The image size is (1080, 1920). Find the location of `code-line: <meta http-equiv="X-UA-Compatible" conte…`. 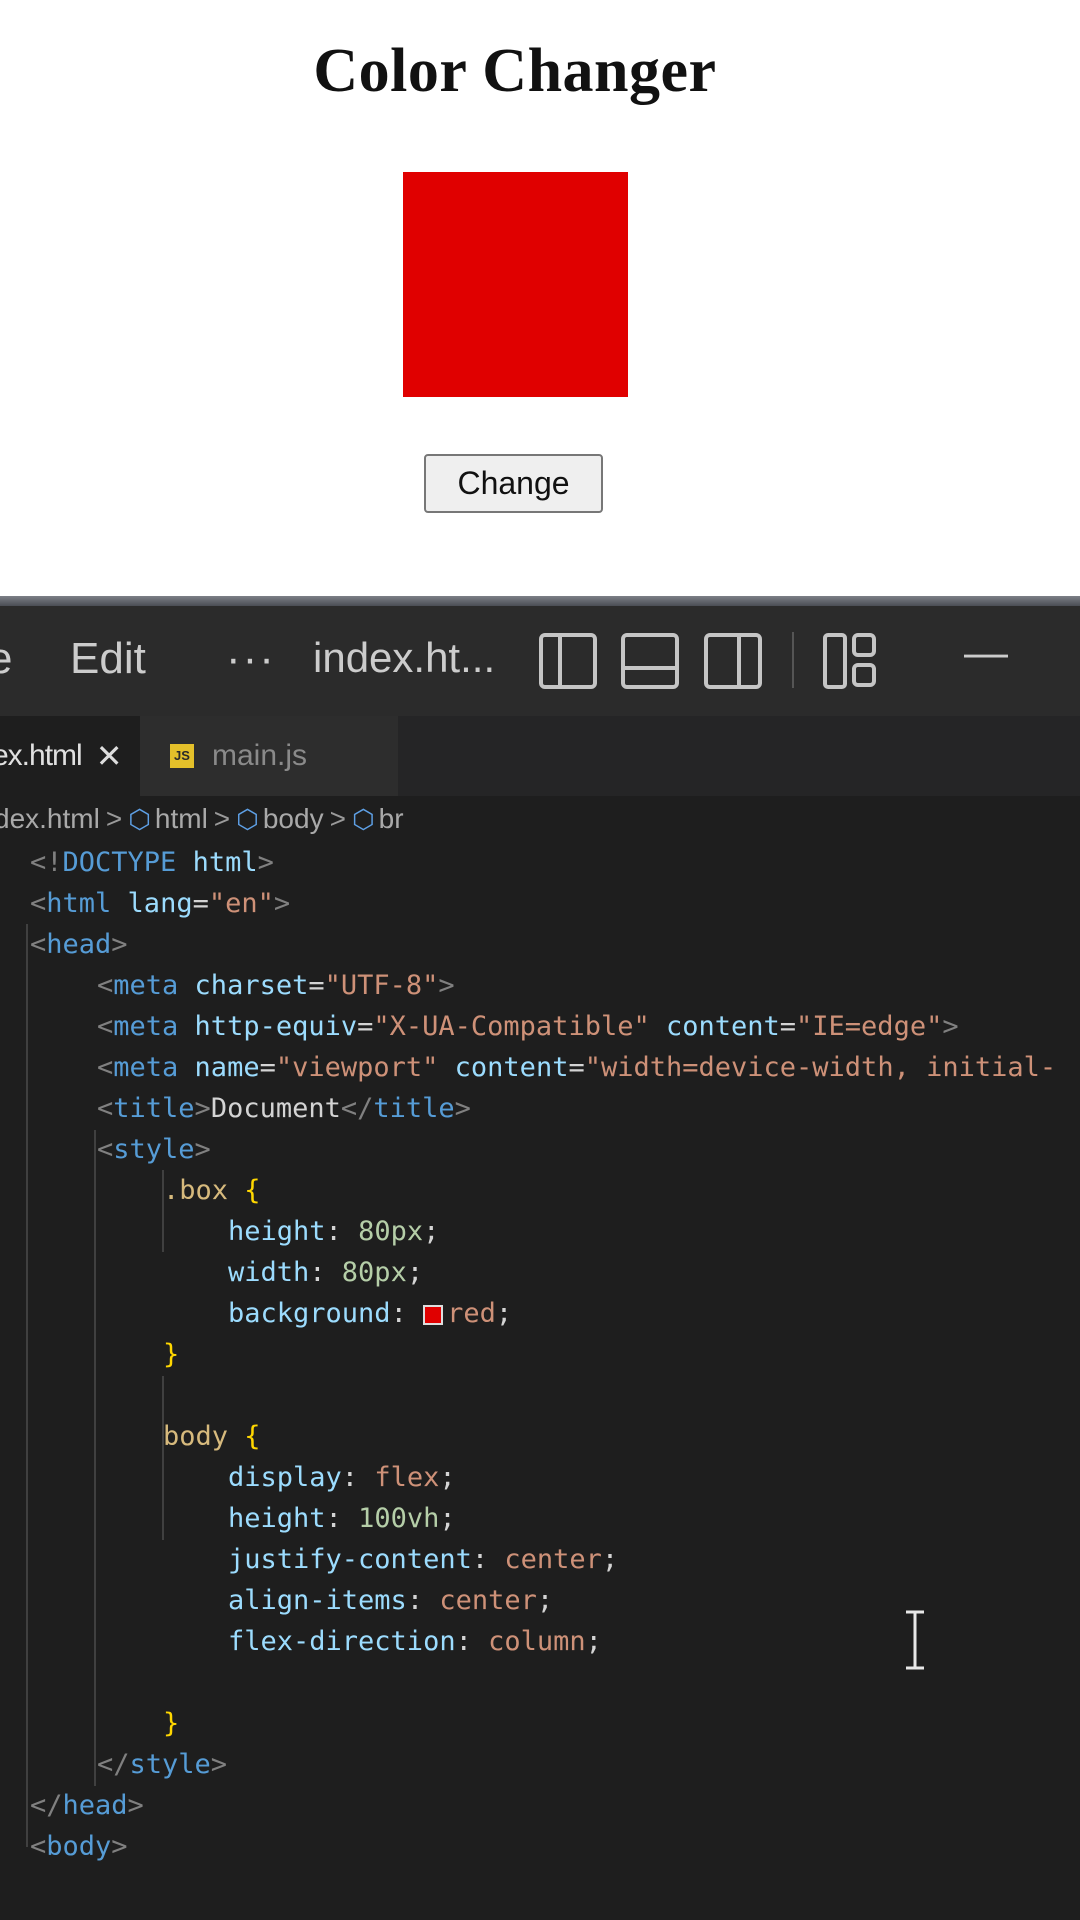

code-line: <meta http-equiv="X-UA-Compatible" conte… is located at coordinates (528, 1026).